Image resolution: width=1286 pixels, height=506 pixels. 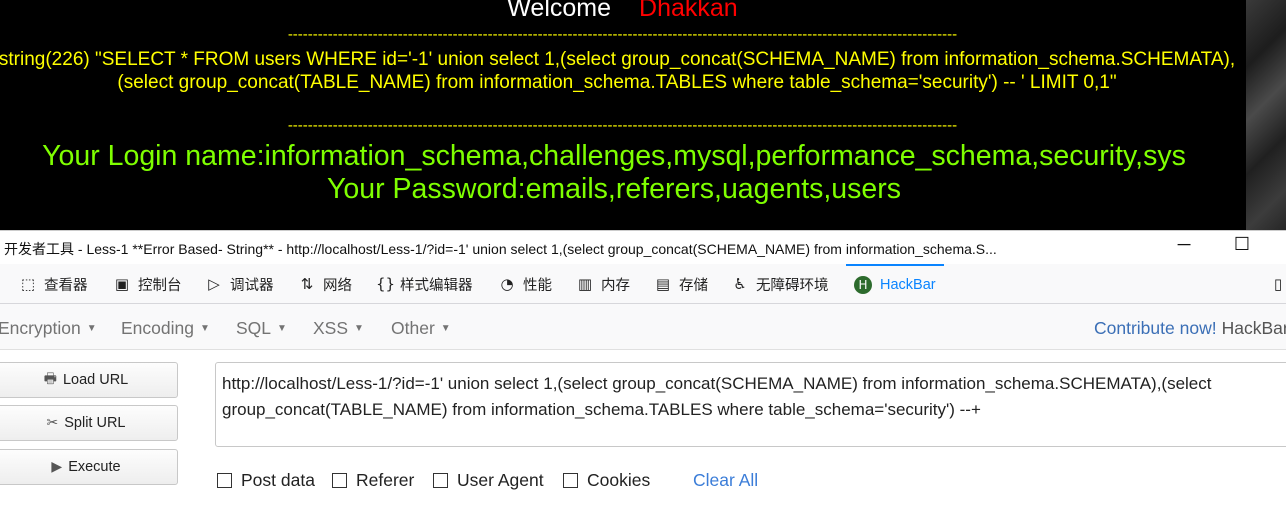 I want to click on user-agent-checkbox: User Agent, so click(x=488, y=480).